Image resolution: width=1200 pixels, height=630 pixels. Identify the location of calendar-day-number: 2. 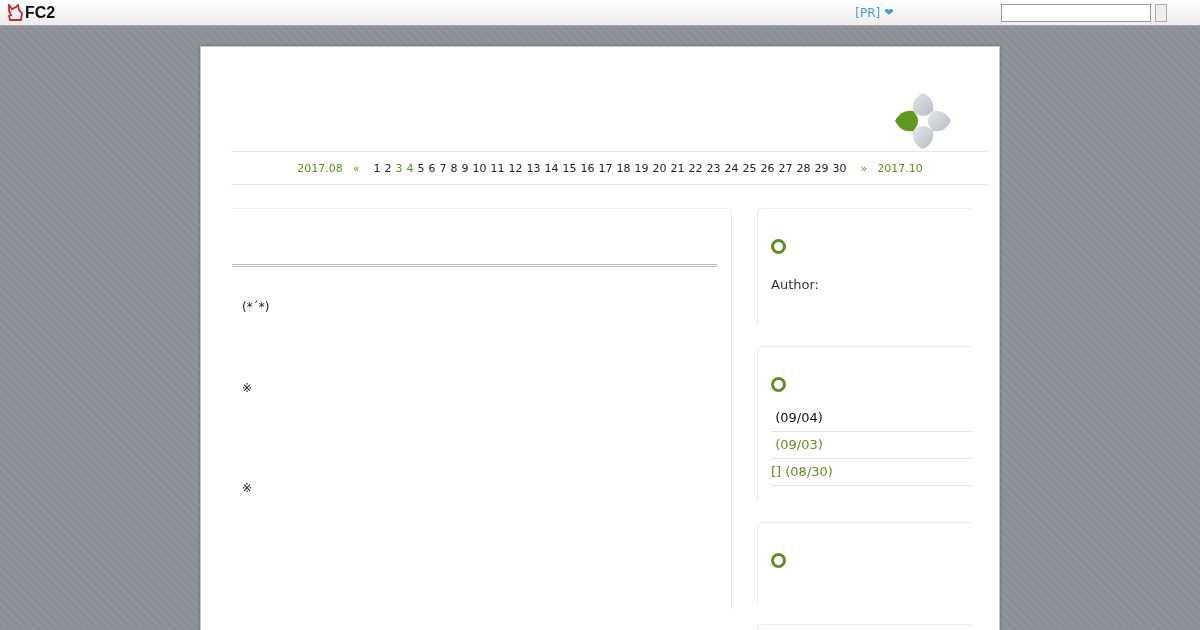
(388, 168).